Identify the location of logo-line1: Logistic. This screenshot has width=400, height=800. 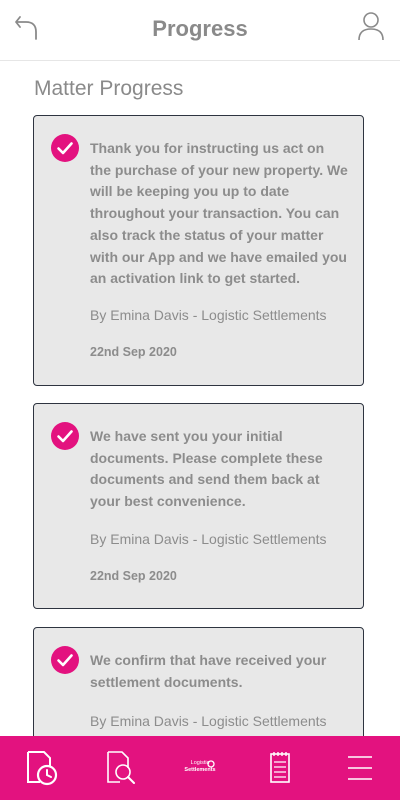
(200, 763).